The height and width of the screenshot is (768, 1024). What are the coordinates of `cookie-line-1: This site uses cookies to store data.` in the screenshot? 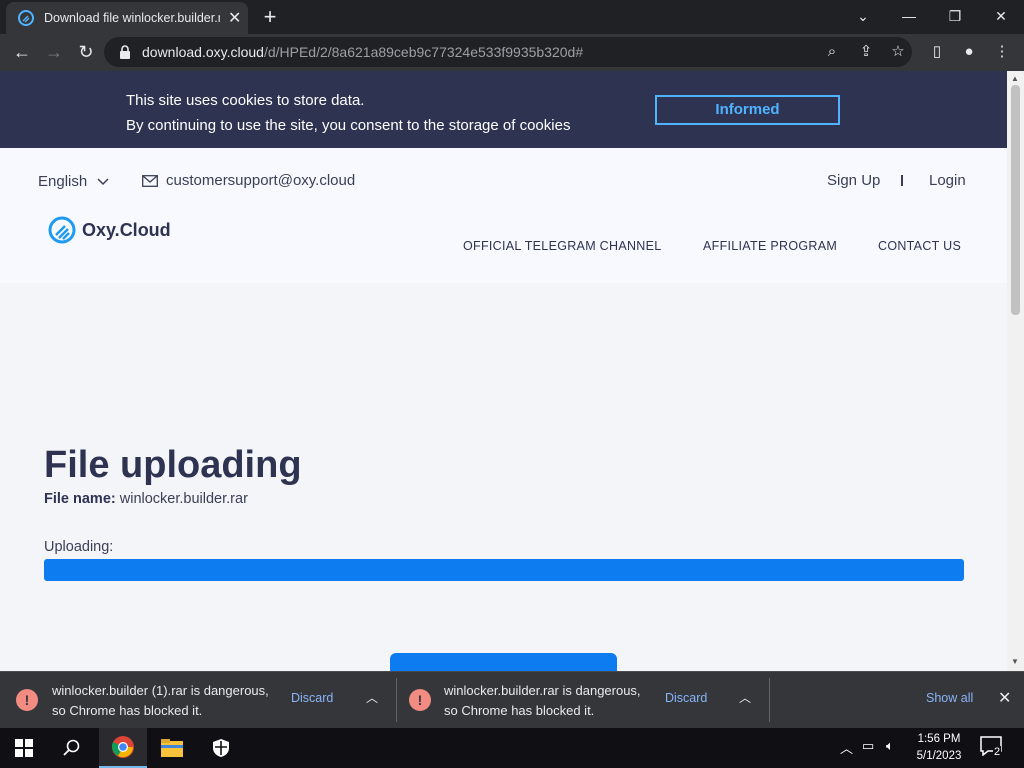 It's located at (245, 100).